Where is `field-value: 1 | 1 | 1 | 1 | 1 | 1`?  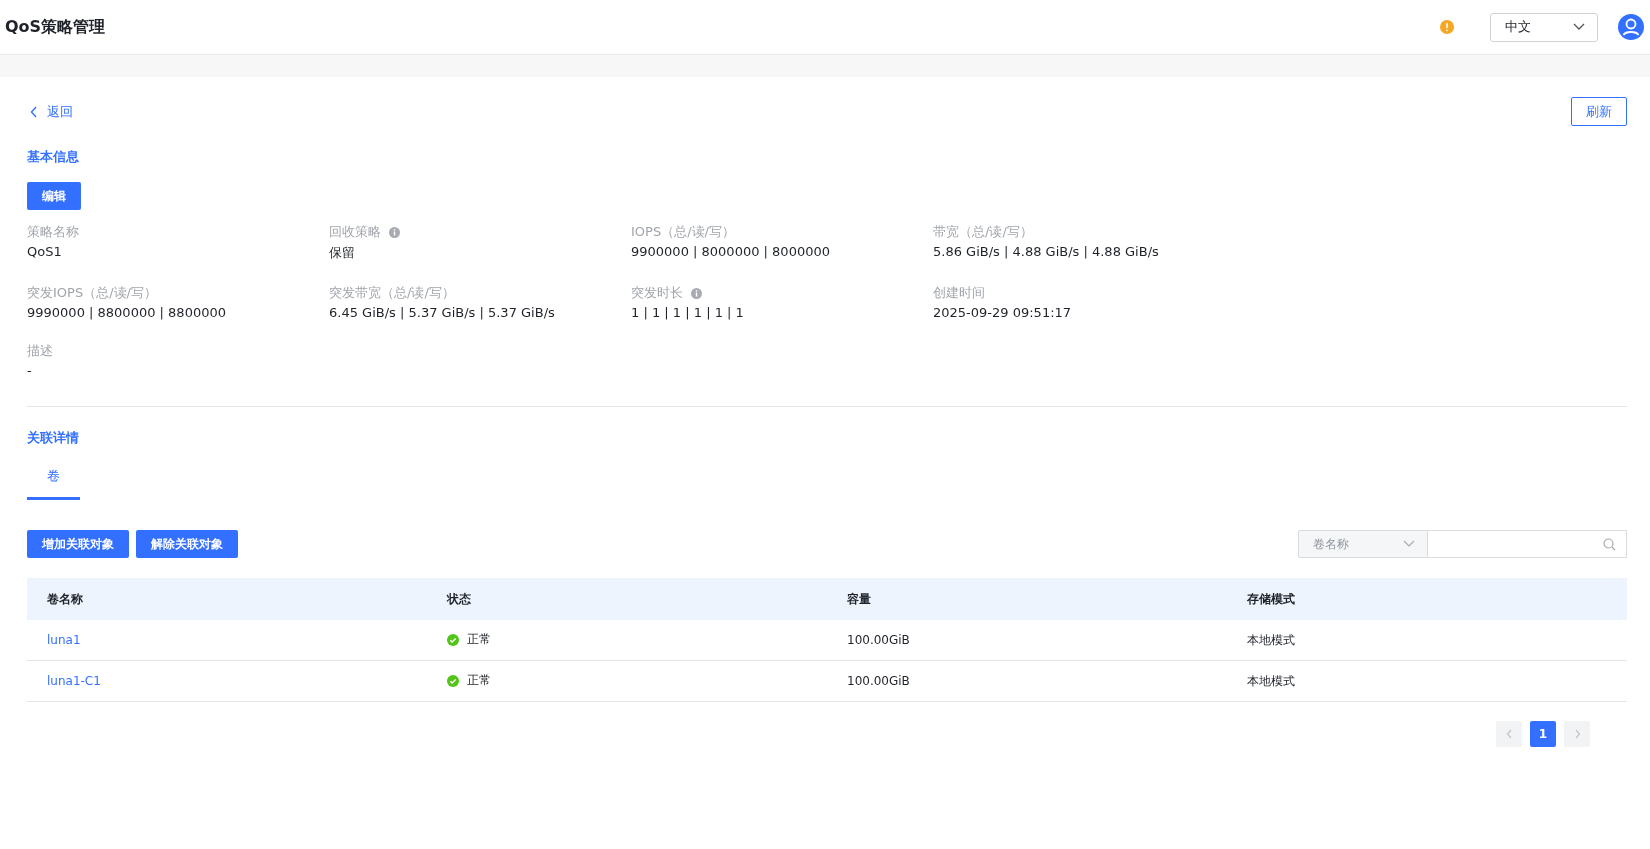 field-value: 1 | 1 | 1 | 1 | 1 | 1 is located at coordinates (688, 312).